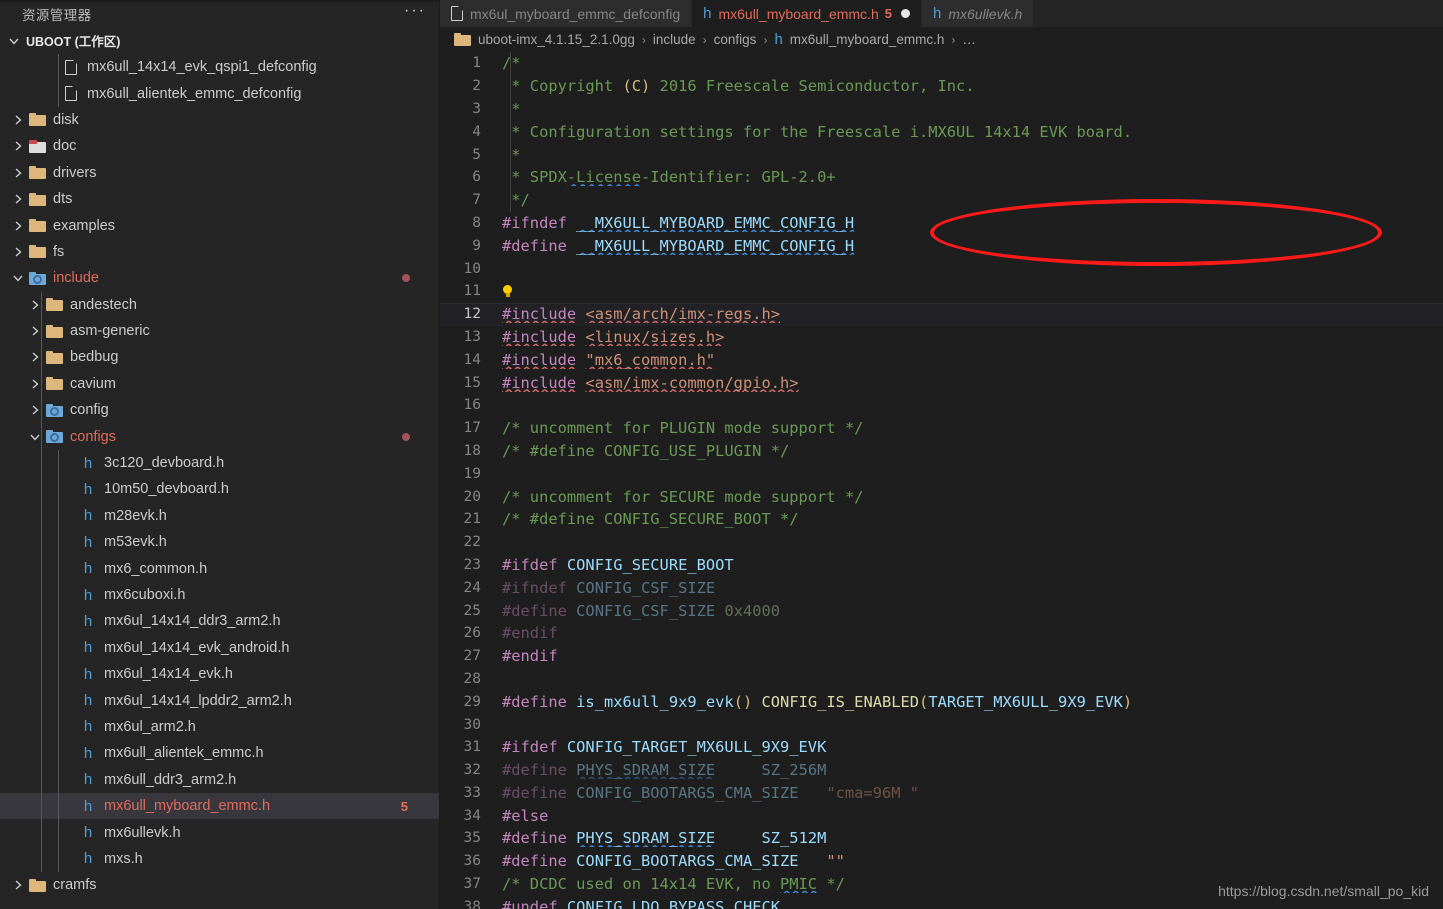  Describe the element at coordinates (220, 516) in the screenshot. I see `tree-item-m28evk-h: h m28evk.h` at that location.